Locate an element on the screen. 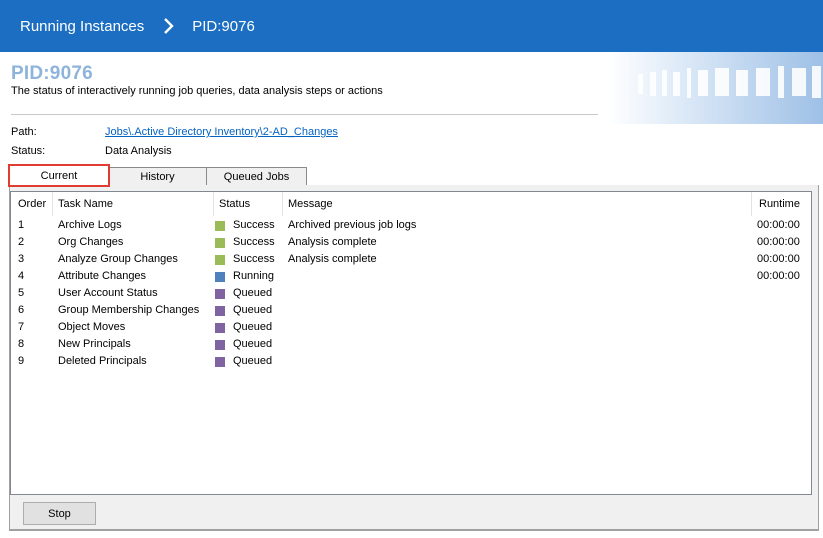 The image size is (823, 538). order-cell: 6 is located at coordinates (21, 310).